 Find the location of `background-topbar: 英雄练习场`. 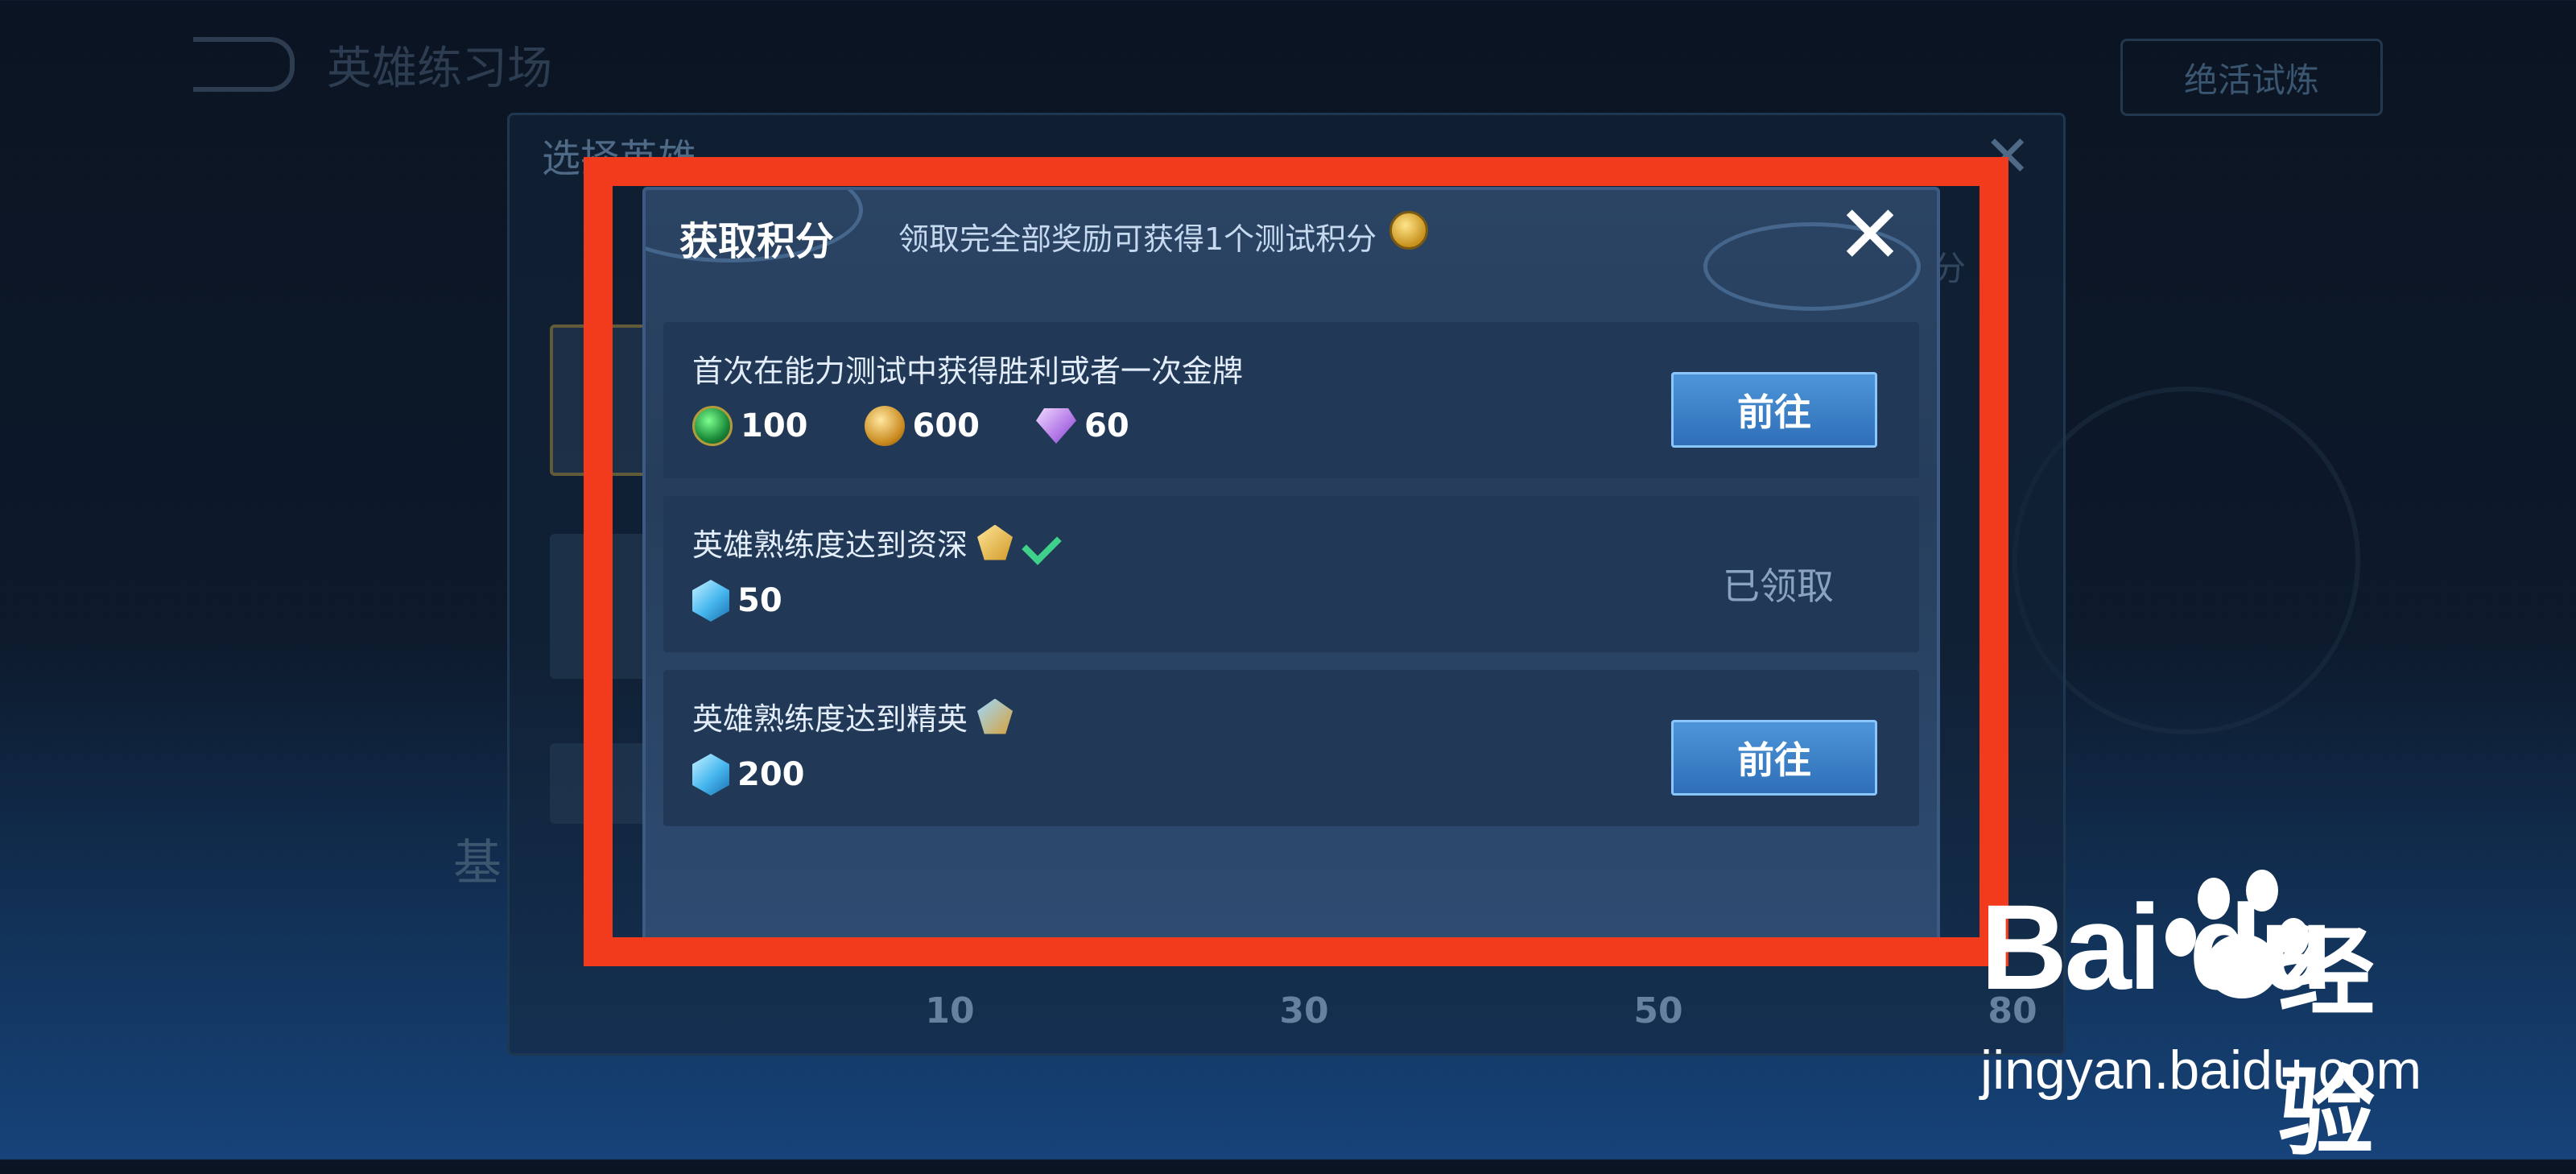

background-topbar: 英雄练习场 is located at coordinates (372, 64).